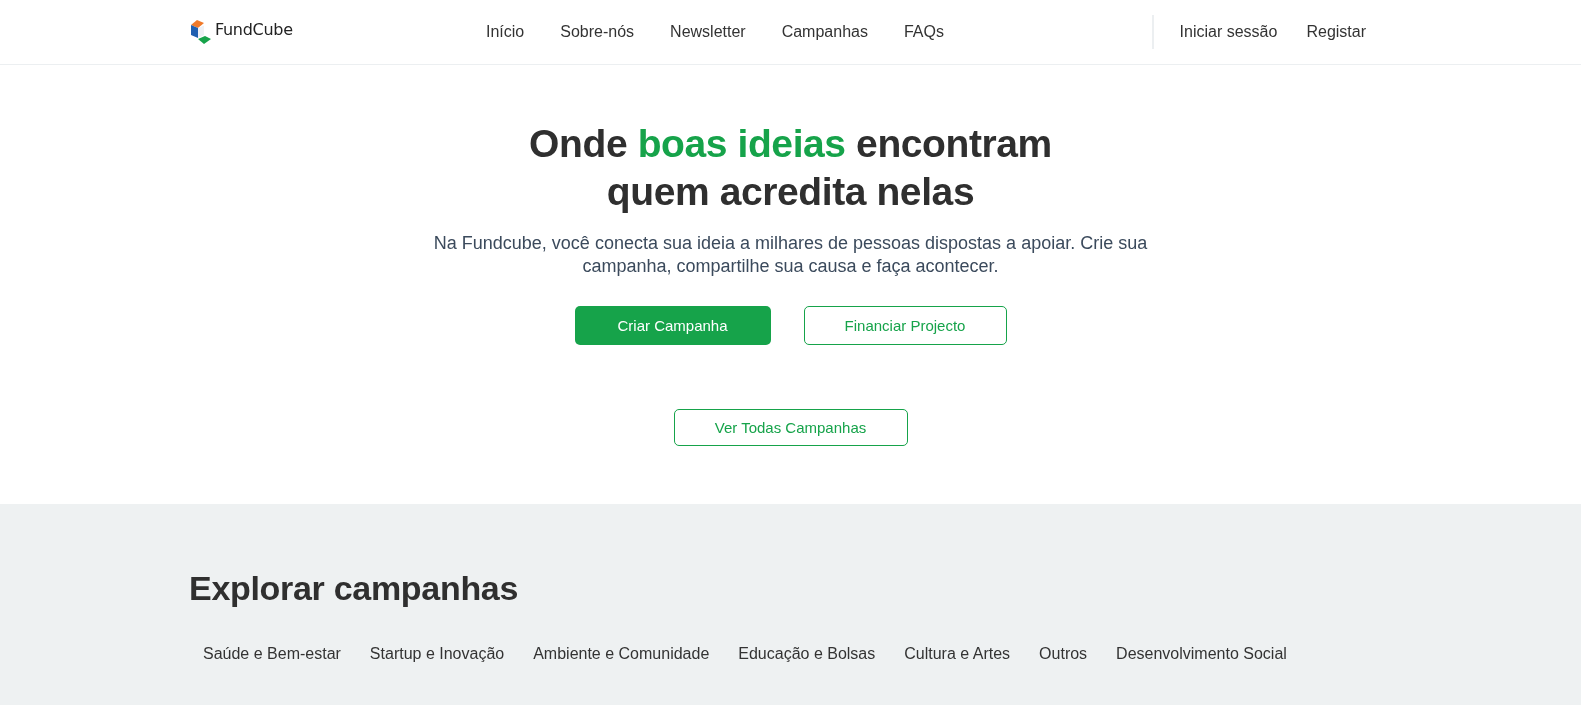  I want to click on nav-link: Newsletter, so click(708, 32).